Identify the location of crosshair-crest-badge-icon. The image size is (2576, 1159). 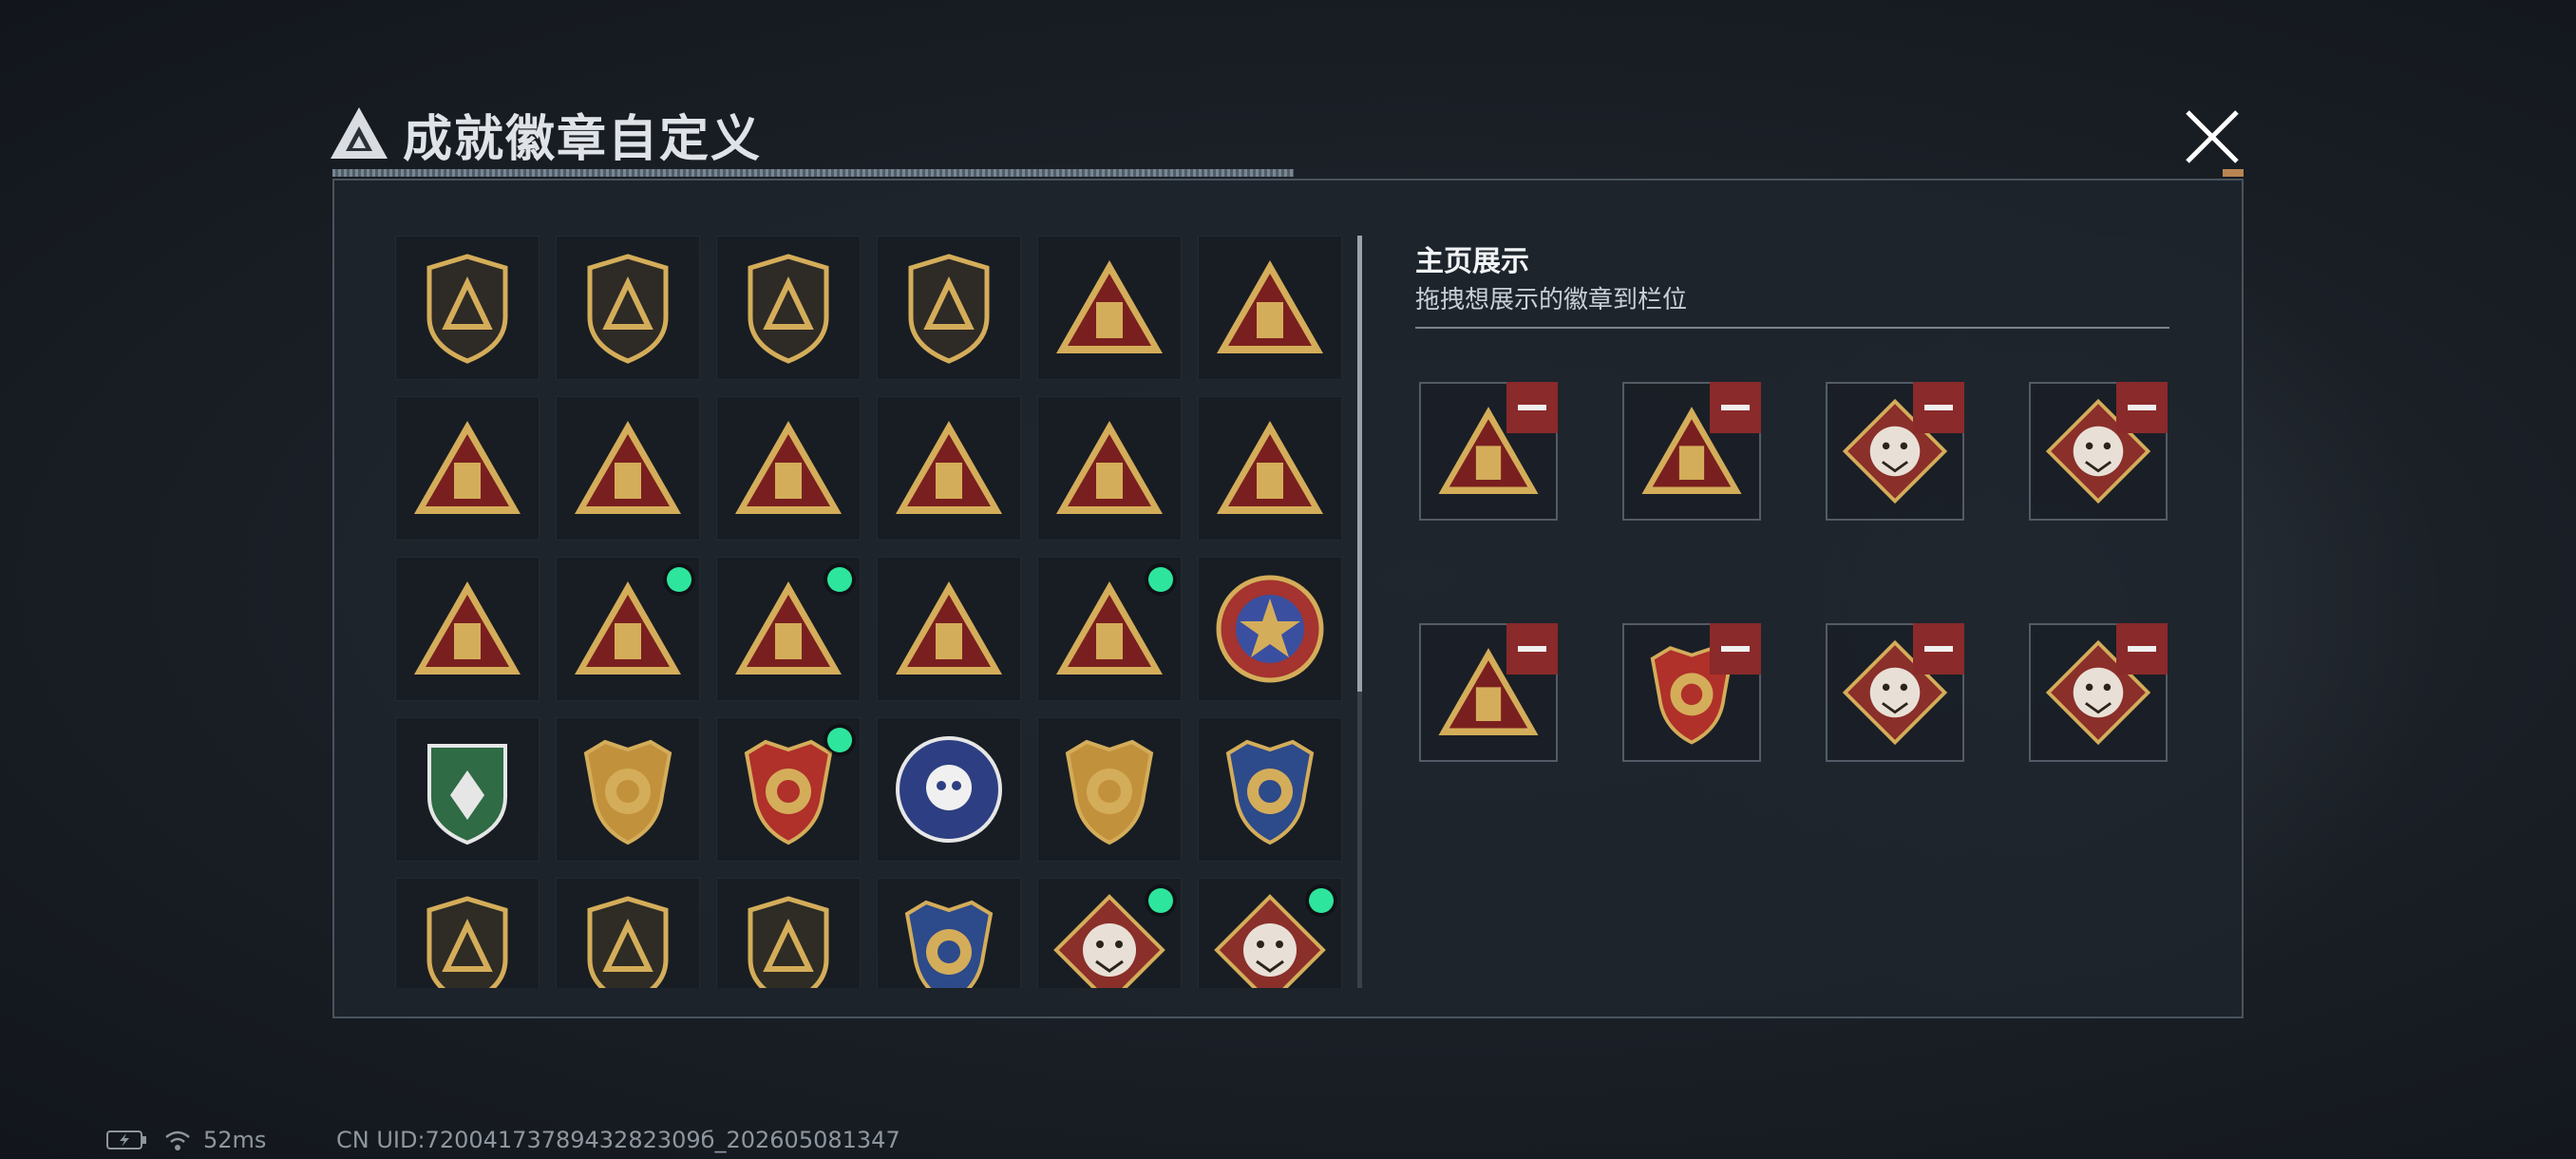
(1270, 792).